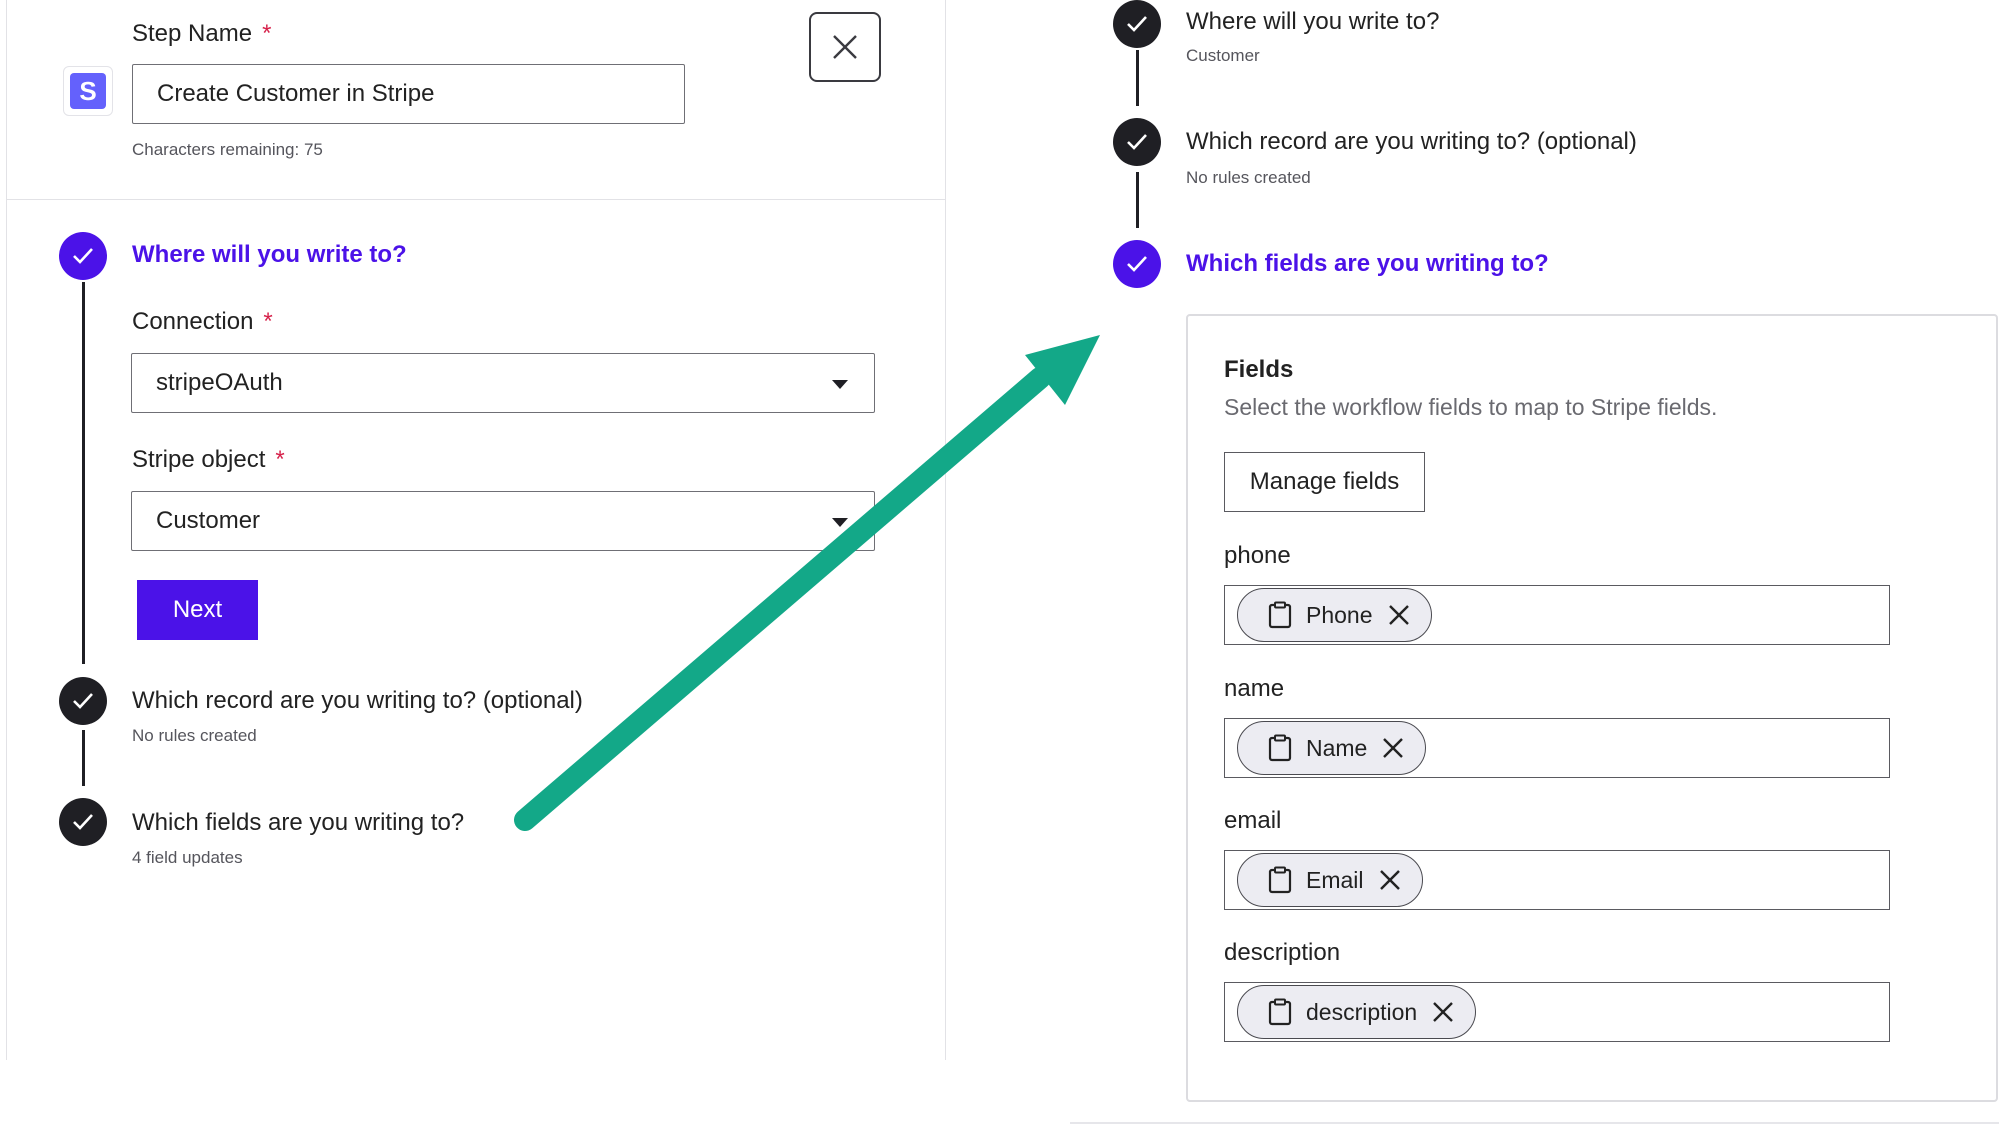 The image size is (1999, 1129). I want to click on step-fields-subtitle: 4 field updates, so click(187, 857).